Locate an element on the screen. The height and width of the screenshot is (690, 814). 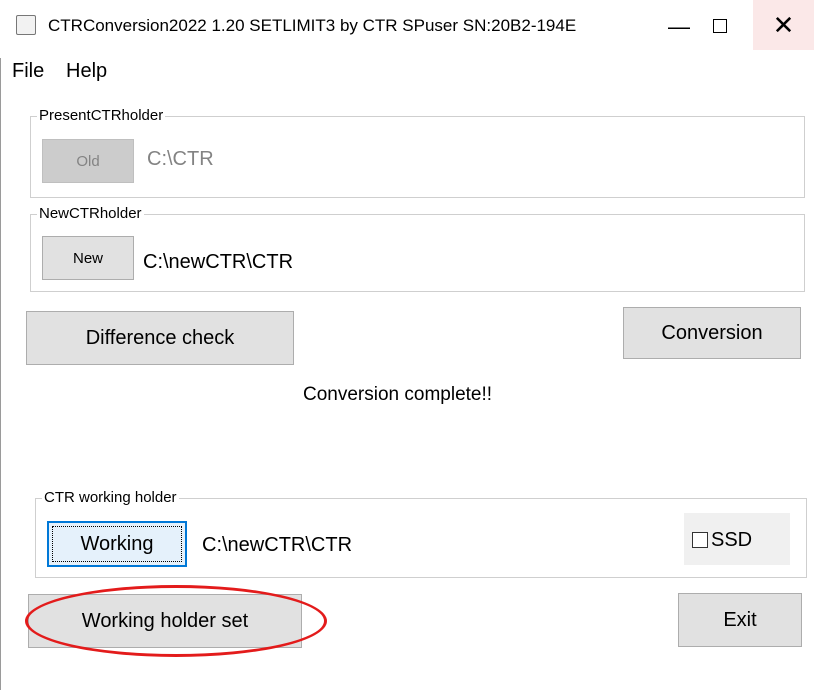
maximize-icon is located at coordinates (720, 26).